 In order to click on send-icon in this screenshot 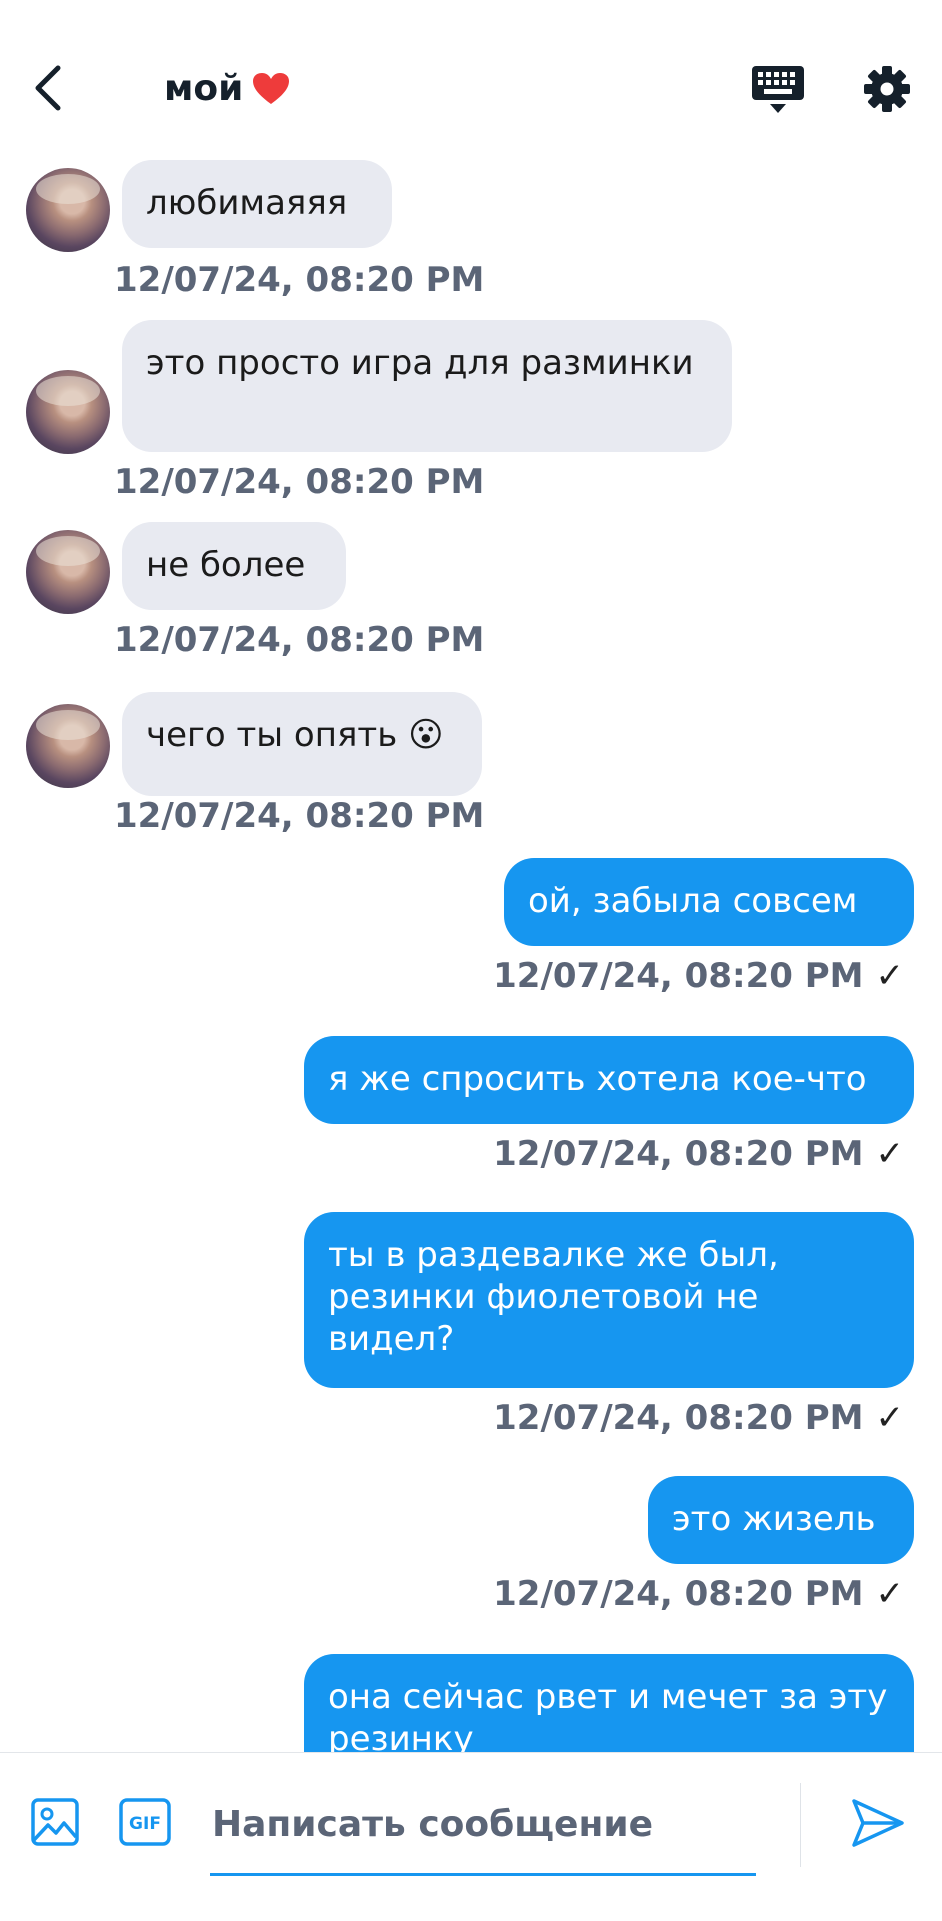, I will do `click(878, 1823)`.